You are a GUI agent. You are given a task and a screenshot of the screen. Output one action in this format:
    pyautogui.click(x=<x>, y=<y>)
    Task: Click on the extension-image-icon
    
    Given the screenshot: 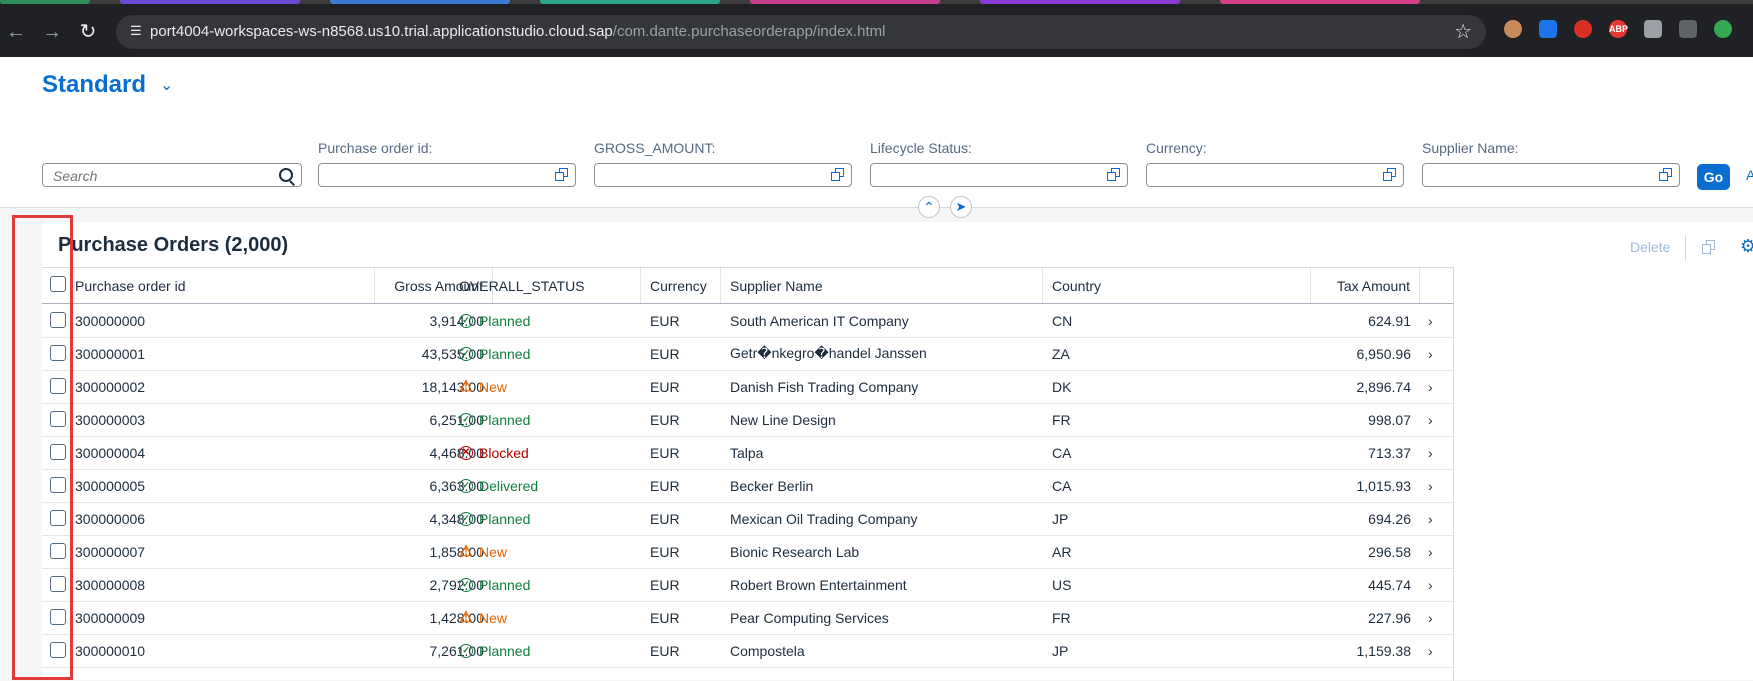 What is the action you would take?
    pyautogui.click(x=1653, y=29)
    